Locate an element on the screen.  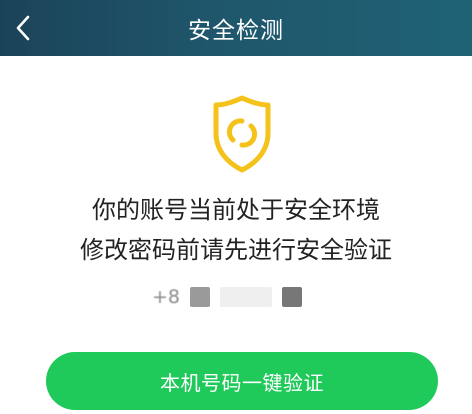
one-tap-verify-button: 本机号码一键验证 is located at coordinates (242, 381).